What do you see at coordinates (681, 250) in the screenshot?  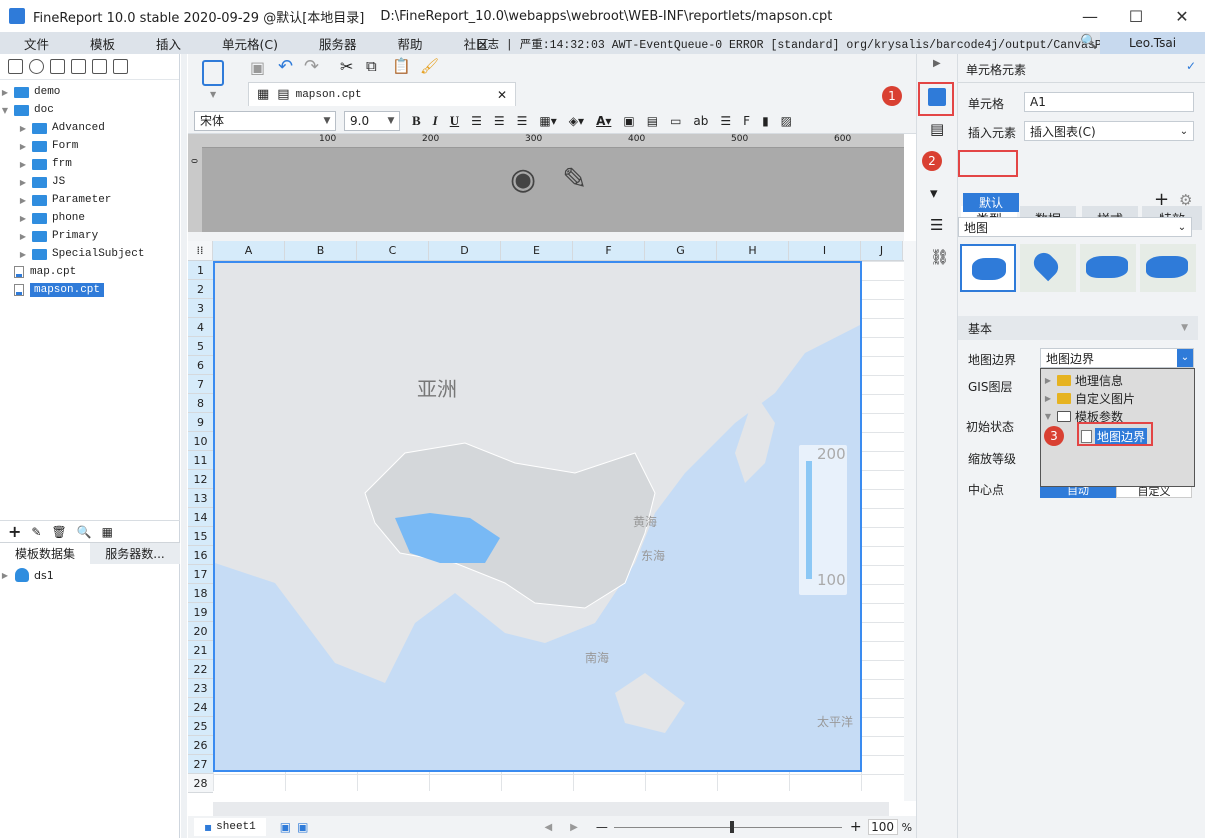 I see `column-header-cell: G` at bounding box center [681, 250].